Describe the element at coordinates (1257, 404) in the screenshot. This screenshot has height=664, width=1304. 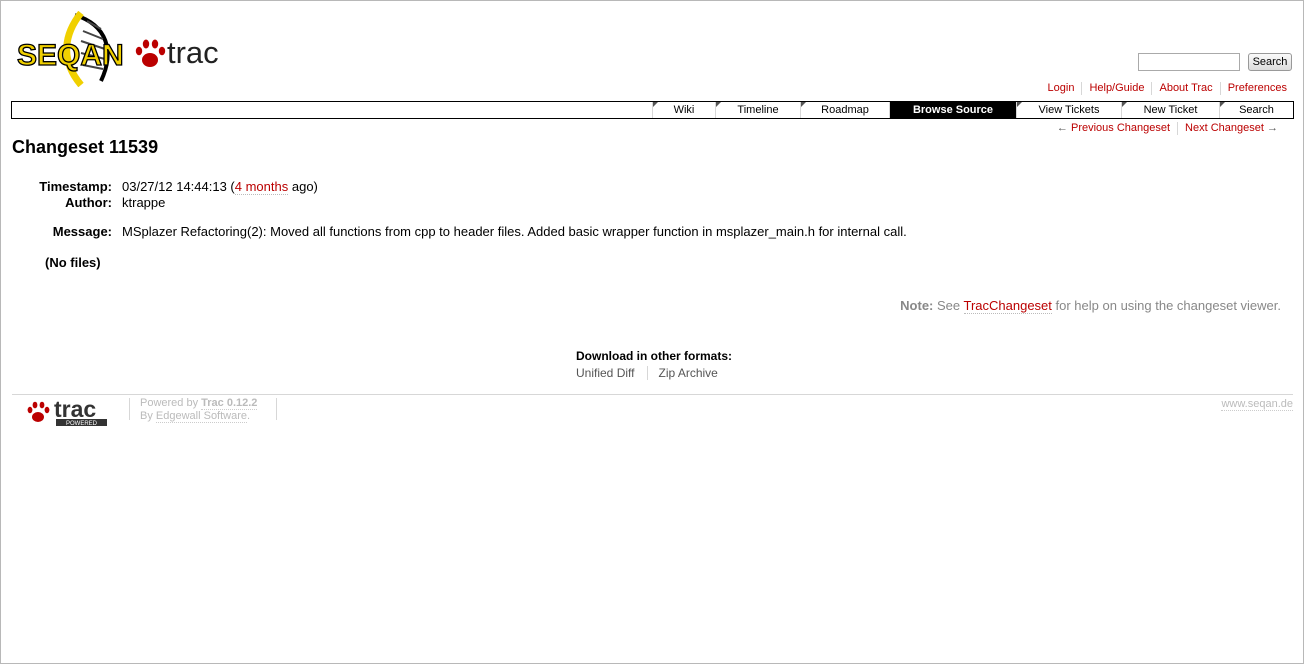
I see `seqan-site-link: www.seqan.de` at that location.